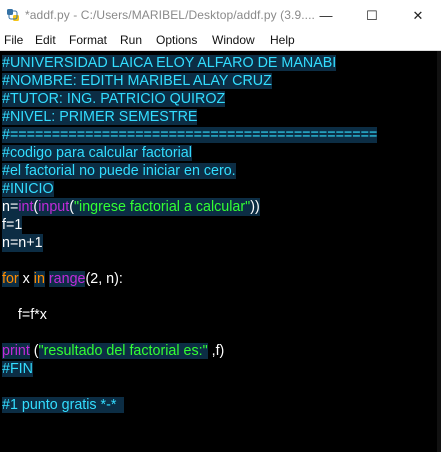  What do you see at coordinates (439, 251) in the screenshot?
I see `editor-scrollbar` at bounding box center [439, 251].